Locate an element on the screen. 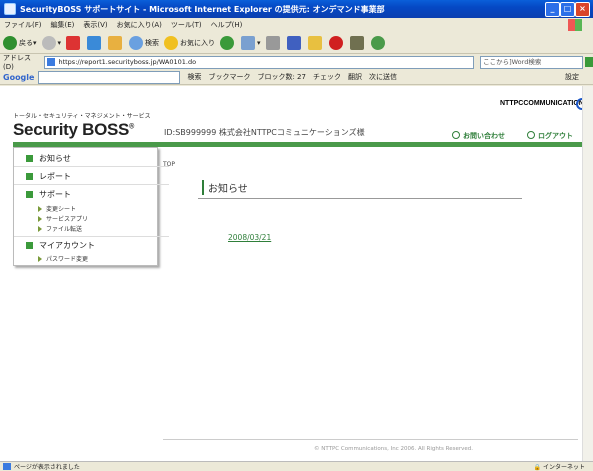 This screenshot has height=471, width=593. news-item-link: 2008/03/21 is located at coordinates (249, 237).